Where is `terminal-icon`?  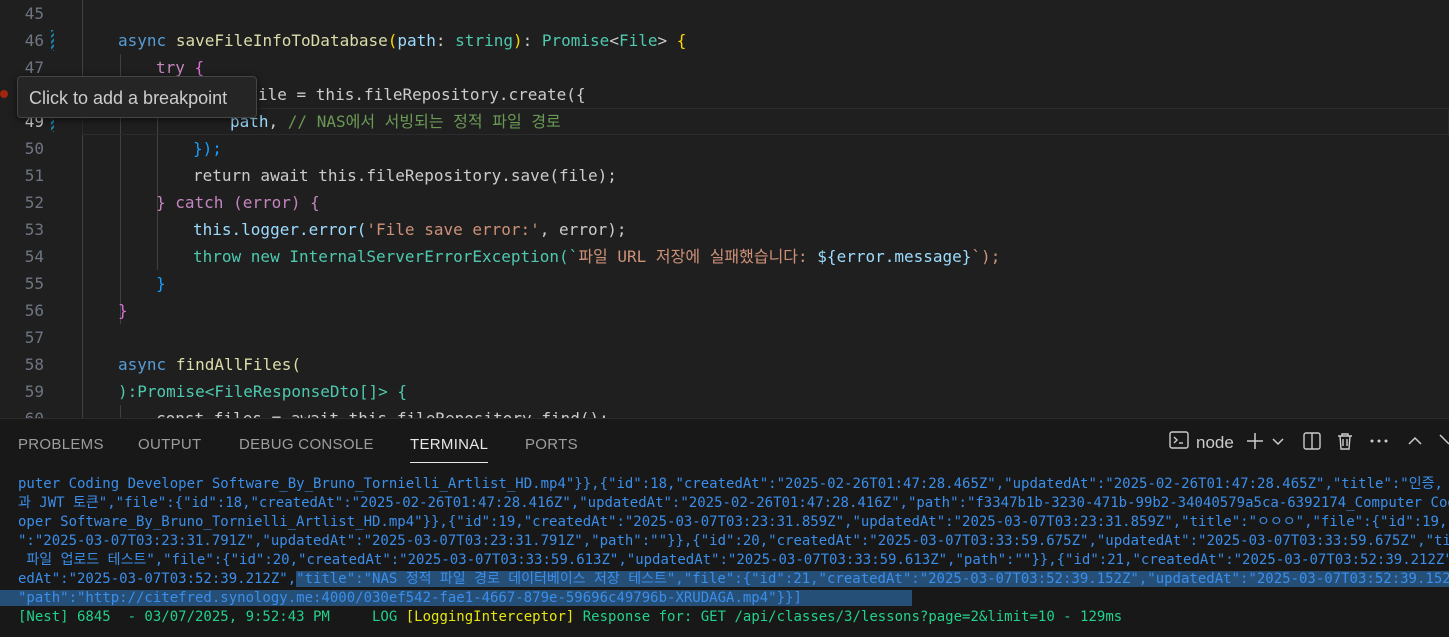
terminal-icon is located at coordinates (1179, 443).